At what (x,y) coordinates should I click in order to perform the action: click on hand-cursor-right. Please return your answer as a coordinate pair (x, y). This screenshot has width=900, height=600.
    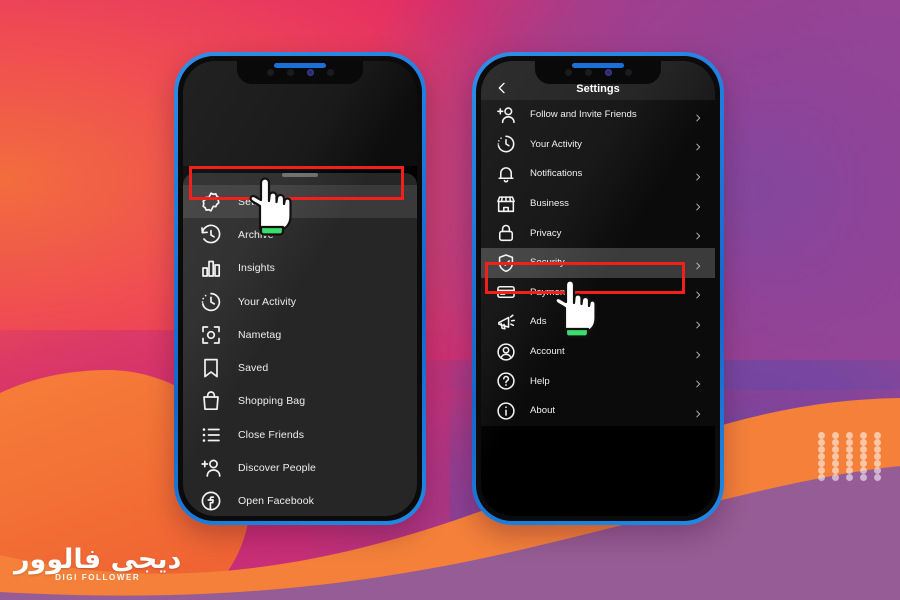
    Looking at the image, I should click on (575, 308).